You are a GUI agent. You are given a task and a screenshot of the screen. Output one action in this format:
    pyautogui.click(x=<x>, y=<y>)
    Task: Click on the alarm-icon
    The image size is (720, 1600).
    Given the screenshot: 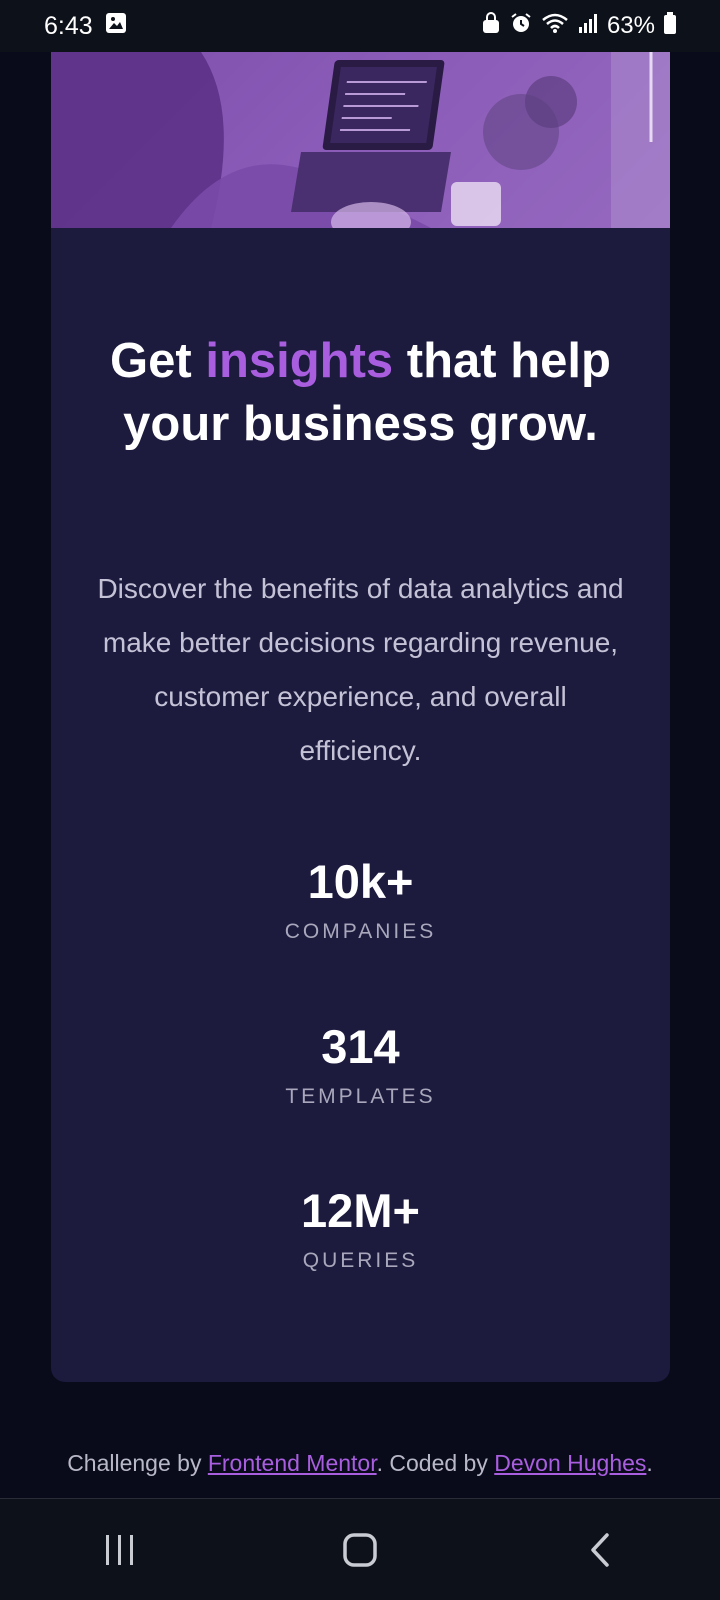 What is the action you would take?
    pyautogui.click(x=521, y=26)
    